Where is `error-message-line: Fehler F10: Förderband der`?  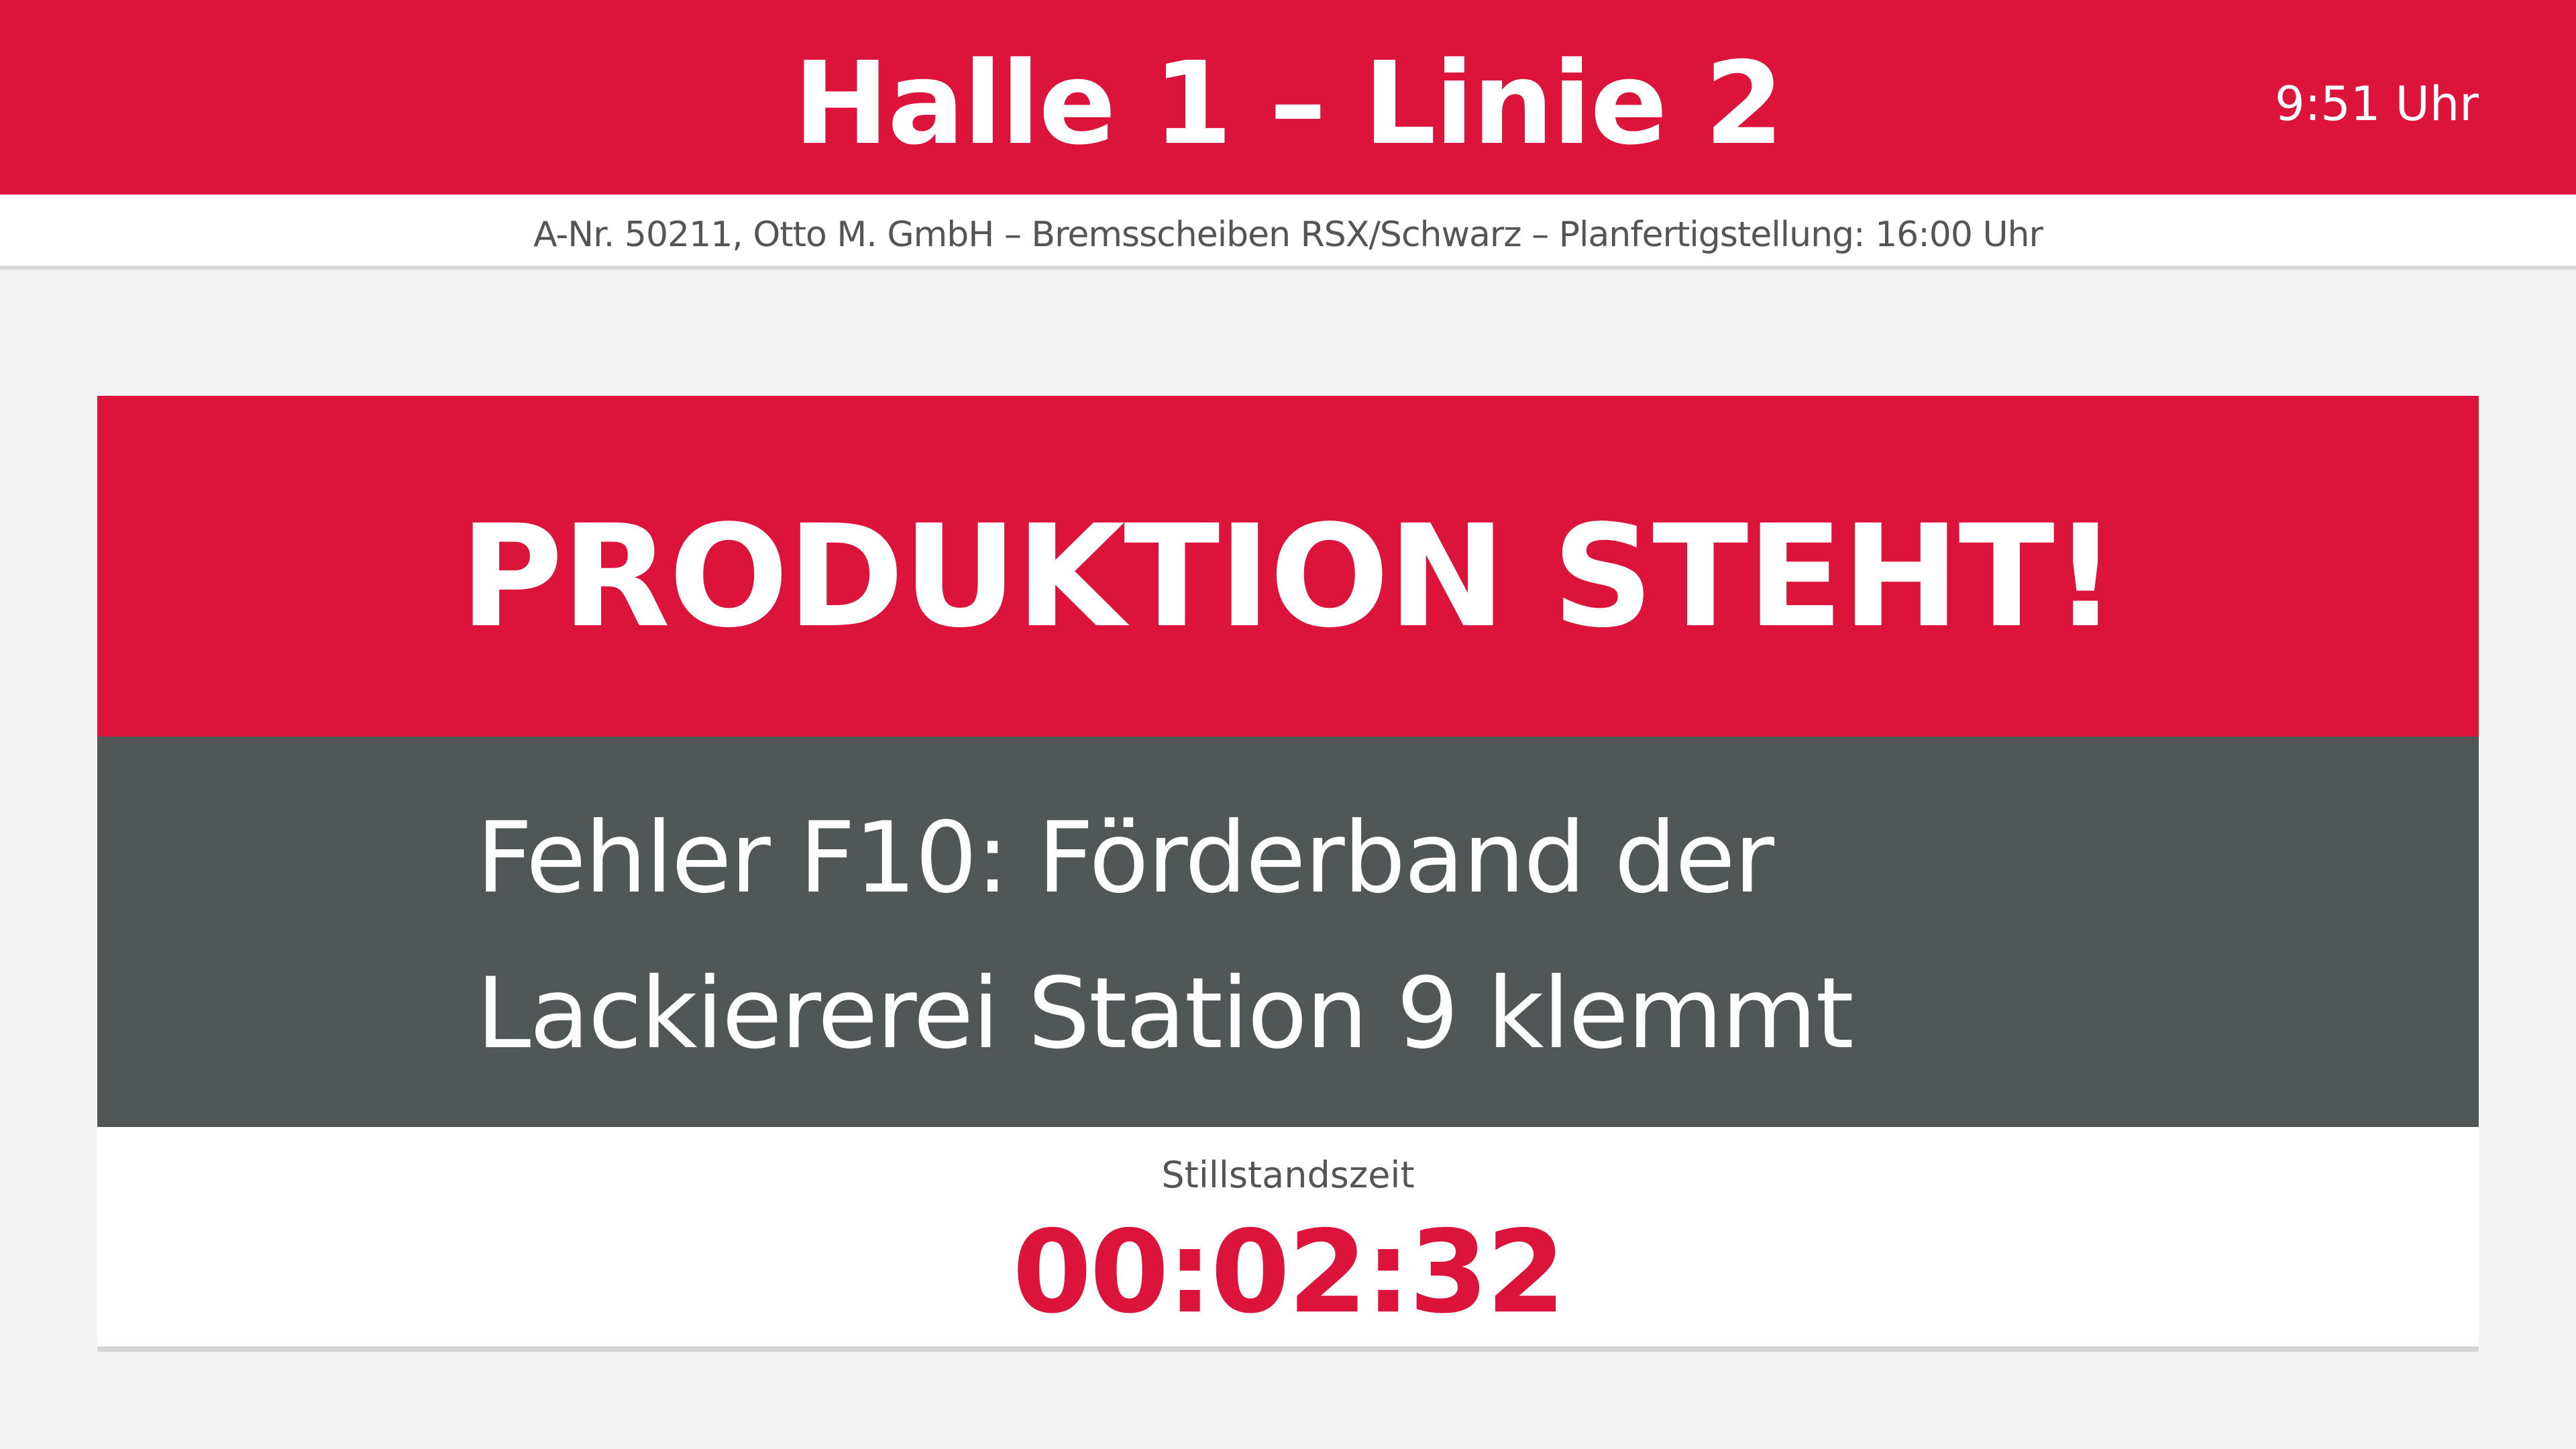
error-message-line: Fehler F10: Förderband der is located at coordinates (1125, 858).